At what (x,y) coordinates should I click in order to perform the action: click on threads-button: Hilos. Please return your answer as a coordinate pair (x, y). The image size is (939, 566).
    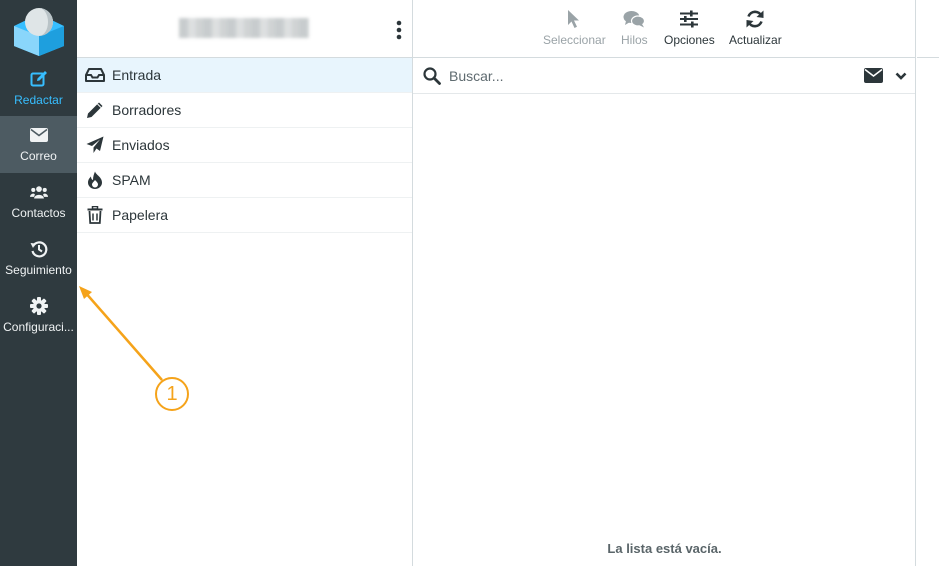
    Looking at the image, I should click on (634, 27).